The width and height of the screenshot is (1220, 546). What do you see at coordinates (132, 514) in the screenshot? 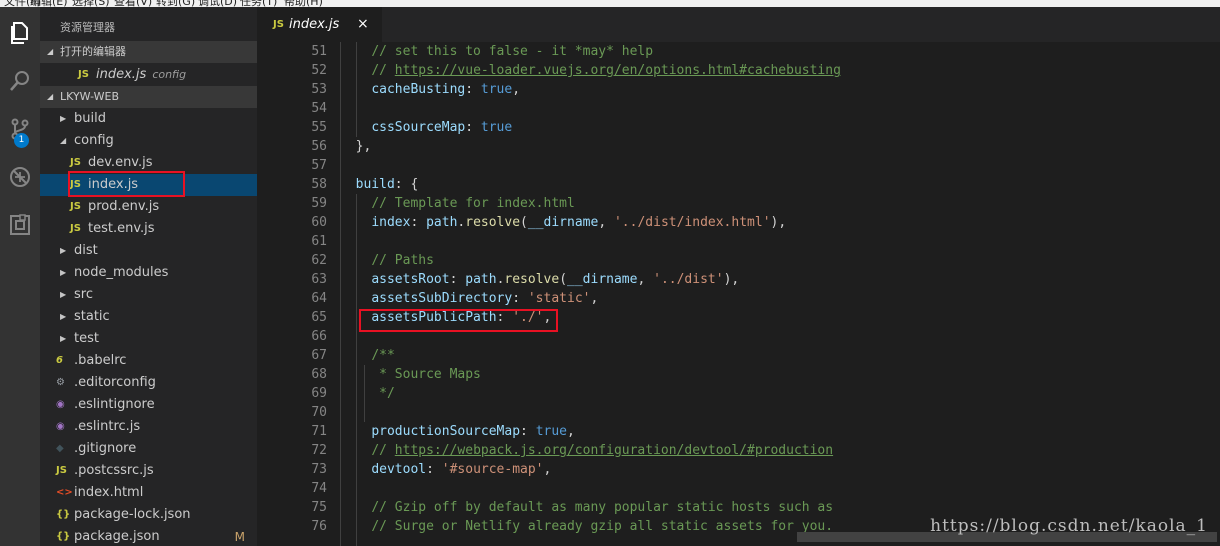
I see `tree-item-label: package-lock.json` at bounding box center [132, 514].